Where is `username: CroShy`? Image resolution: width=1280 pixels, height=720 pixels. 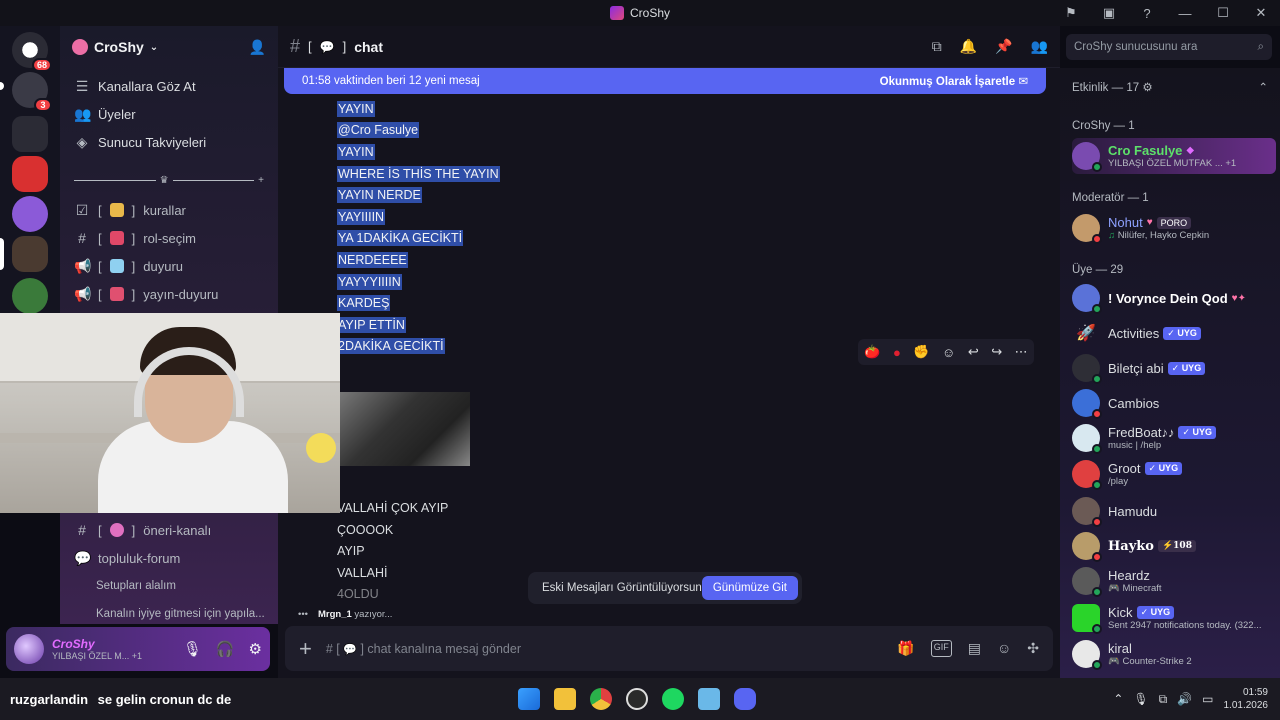
username: CroShy is located at coordinates (113, 644).